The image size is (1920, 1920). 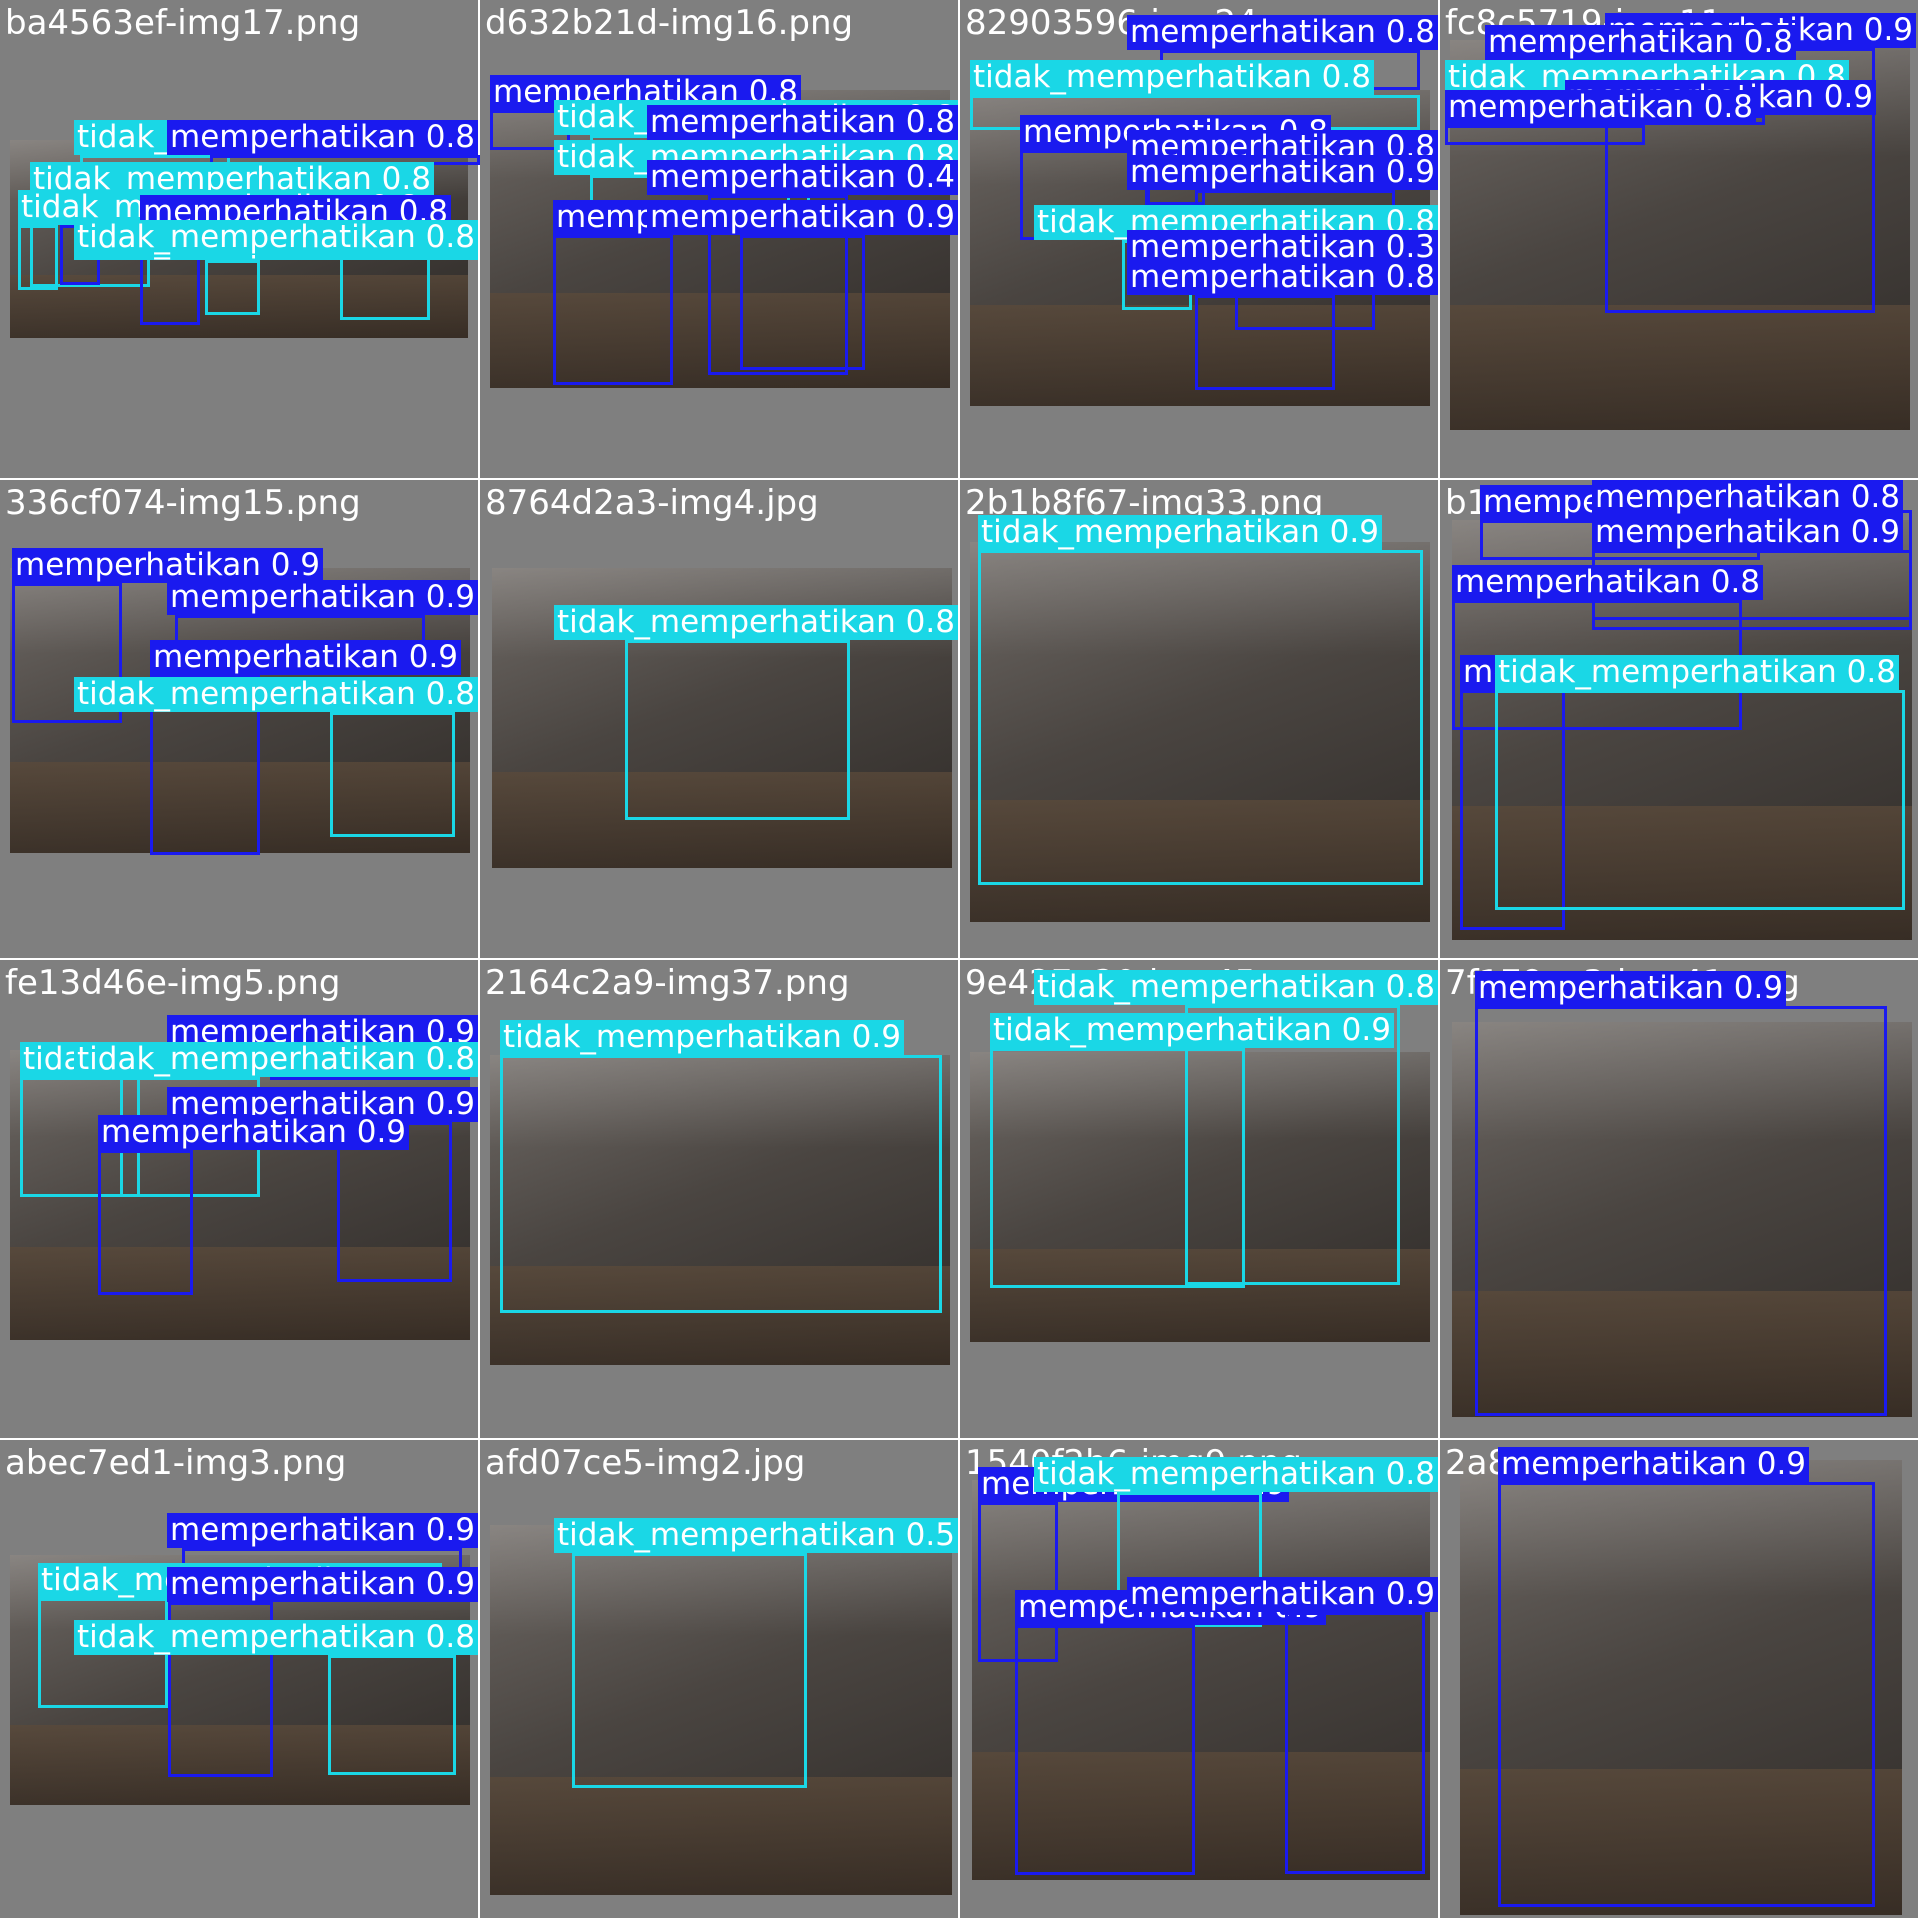 What do you see at coordinates (176, 1463) in the screenshot?
I see `tile-filename: abec7ed1-img3.png` at bounding box center [176, 1463].